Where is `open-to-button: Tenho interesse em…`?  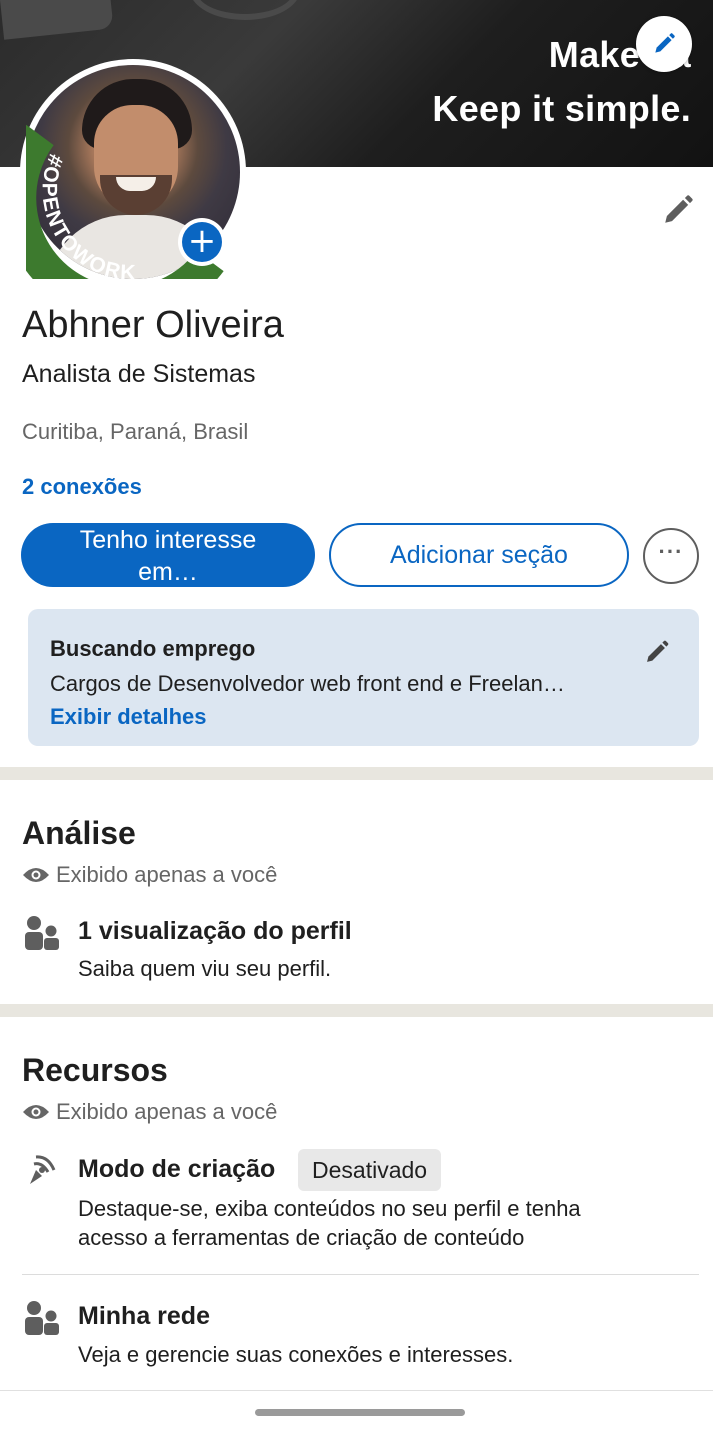
open-to-button: Tenho interesse em… is located at coordinates (168, 555).